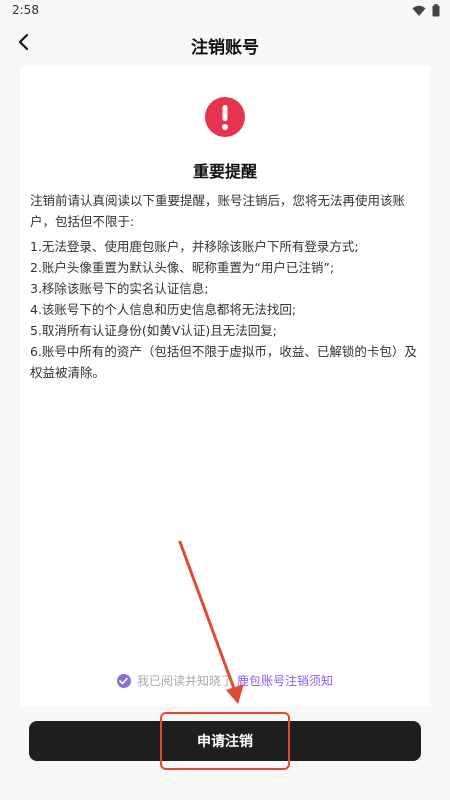 This screenshot has height=800, width=450. What do you see at coordinates (218, 211) in the screenshot?
I see `notice-intro: 注销前请认真阅读以下重要提醒，账号注销后，您将无法再使用该账户，包括但不限于:` at bounding box center [218, 211].